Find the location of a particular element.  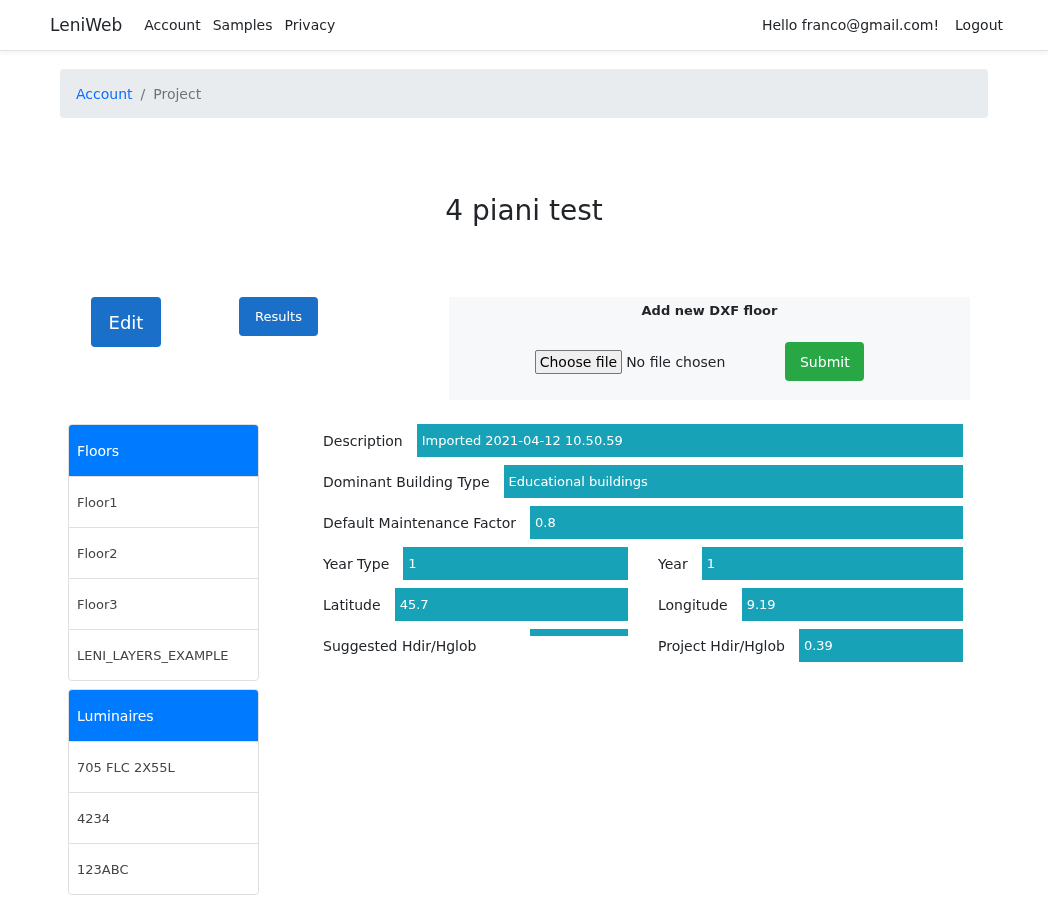

field-label: Dominant Building Type is located at coordinates (406, 481).